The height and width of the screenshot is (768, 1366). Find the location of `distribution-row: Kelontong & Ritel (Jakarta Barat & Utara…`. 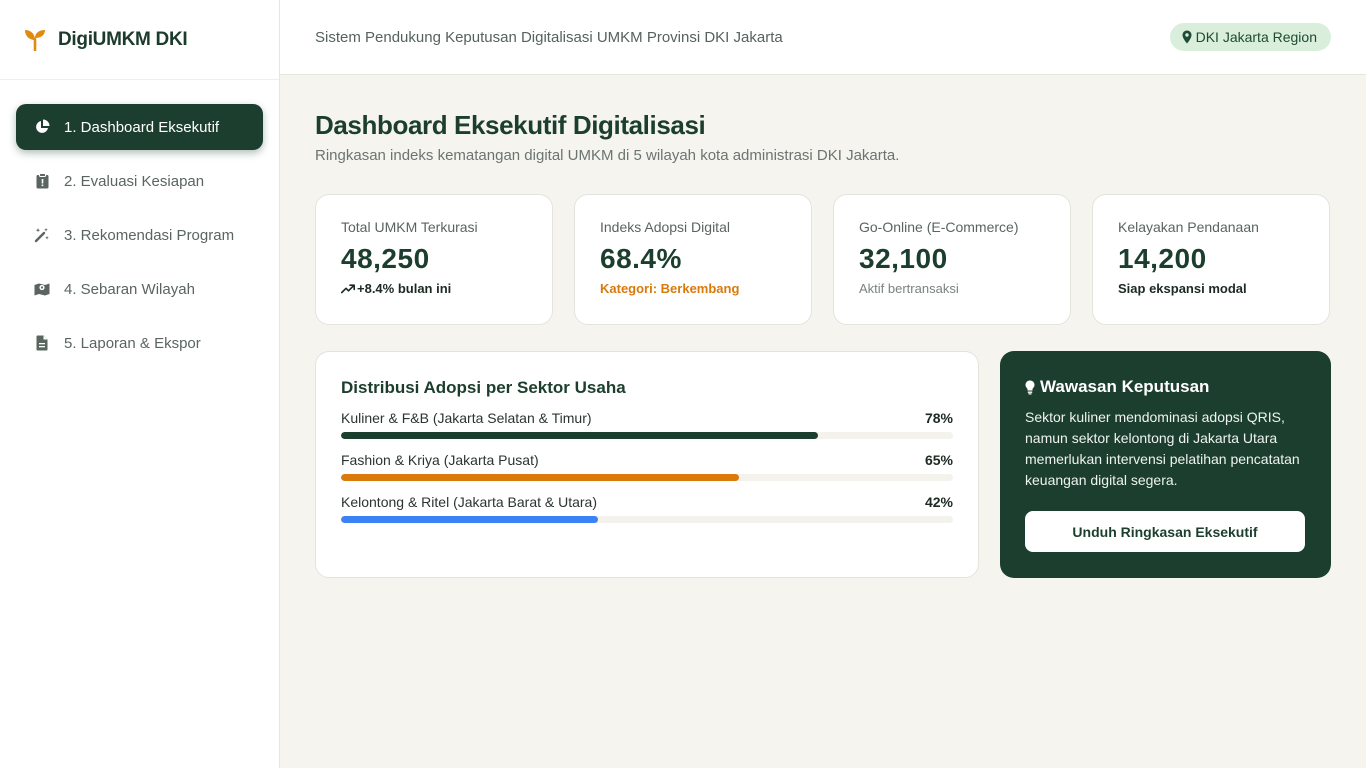

distribution-row: Kelontong & Ritel (Jakarta Barat & Utara… is located at coordinates (647, 508).